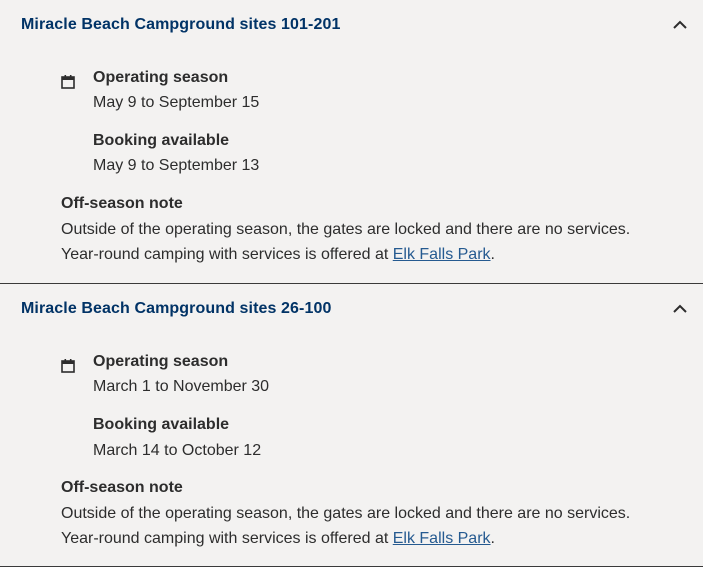  I want to click on accordion-title: Miracle Beach Campground sites 26-100, so click(176, 308).